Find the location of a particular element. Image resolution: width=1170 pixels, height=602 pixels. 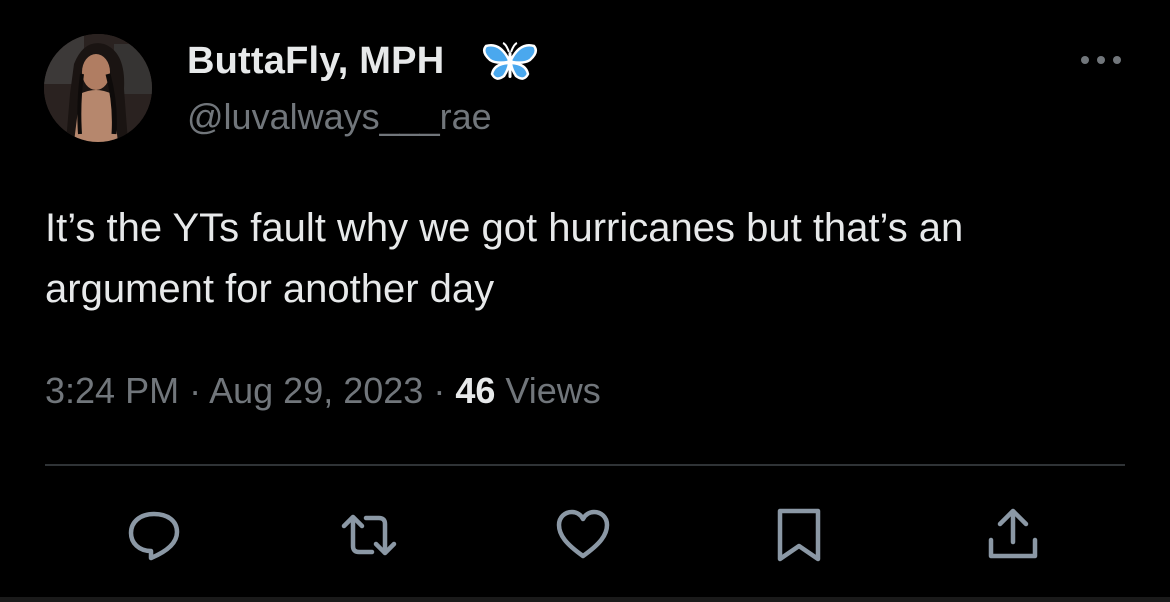

reply-icon is located at coordinates (154, 536).